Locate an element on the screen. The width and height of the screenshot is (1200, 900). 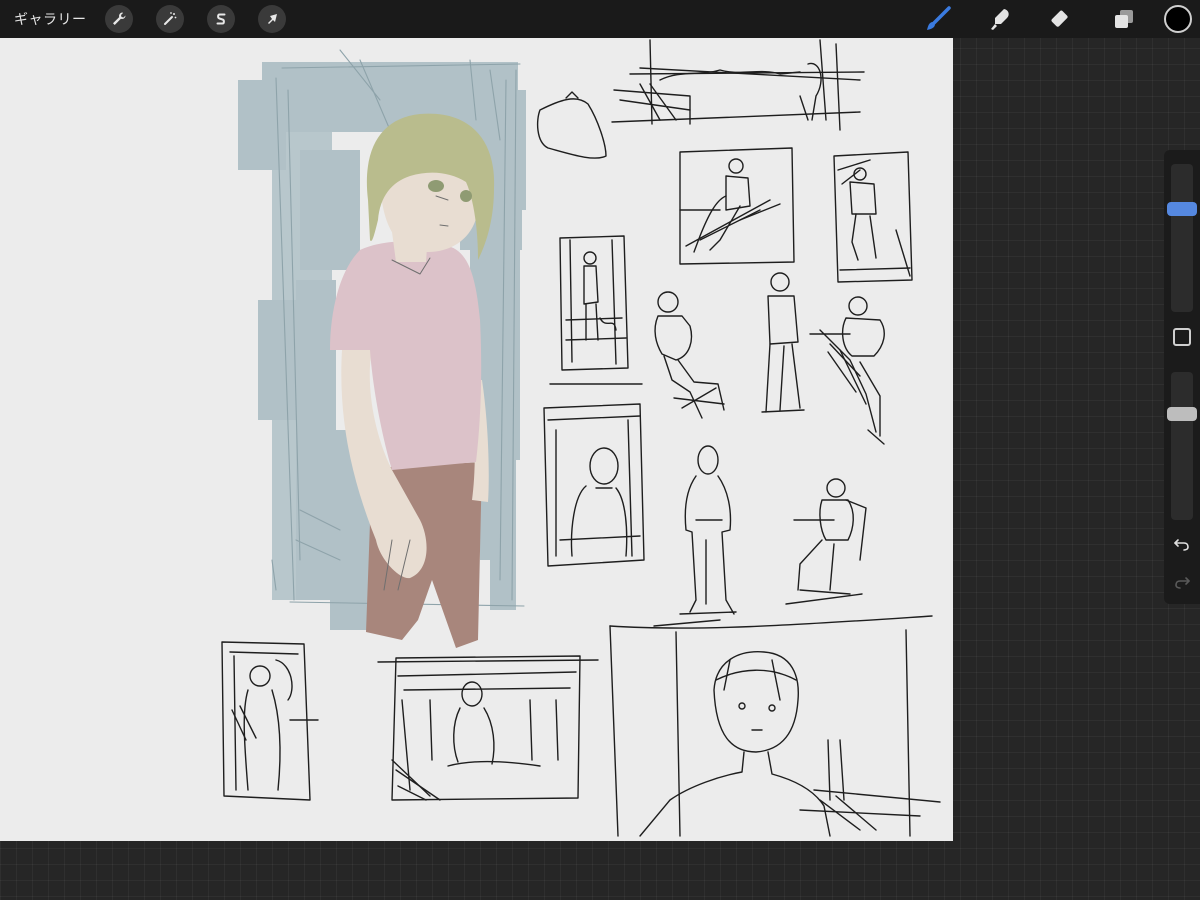
opacity-thumb is located at coordinates (1182, 414).